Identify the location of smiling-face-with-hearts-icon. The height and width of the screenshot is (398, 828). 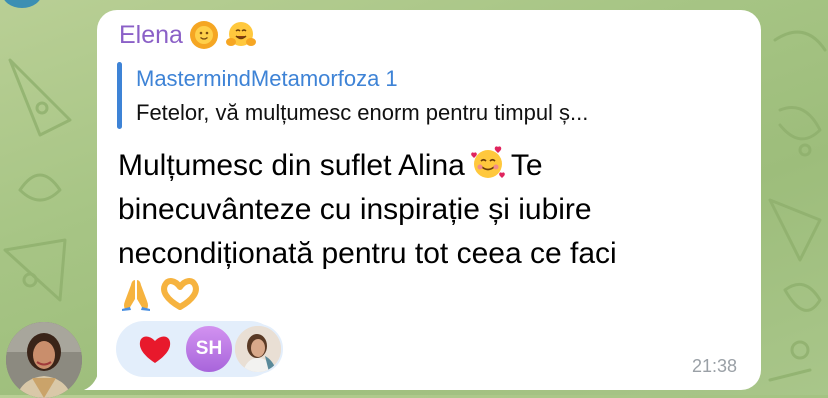
(488, 162).